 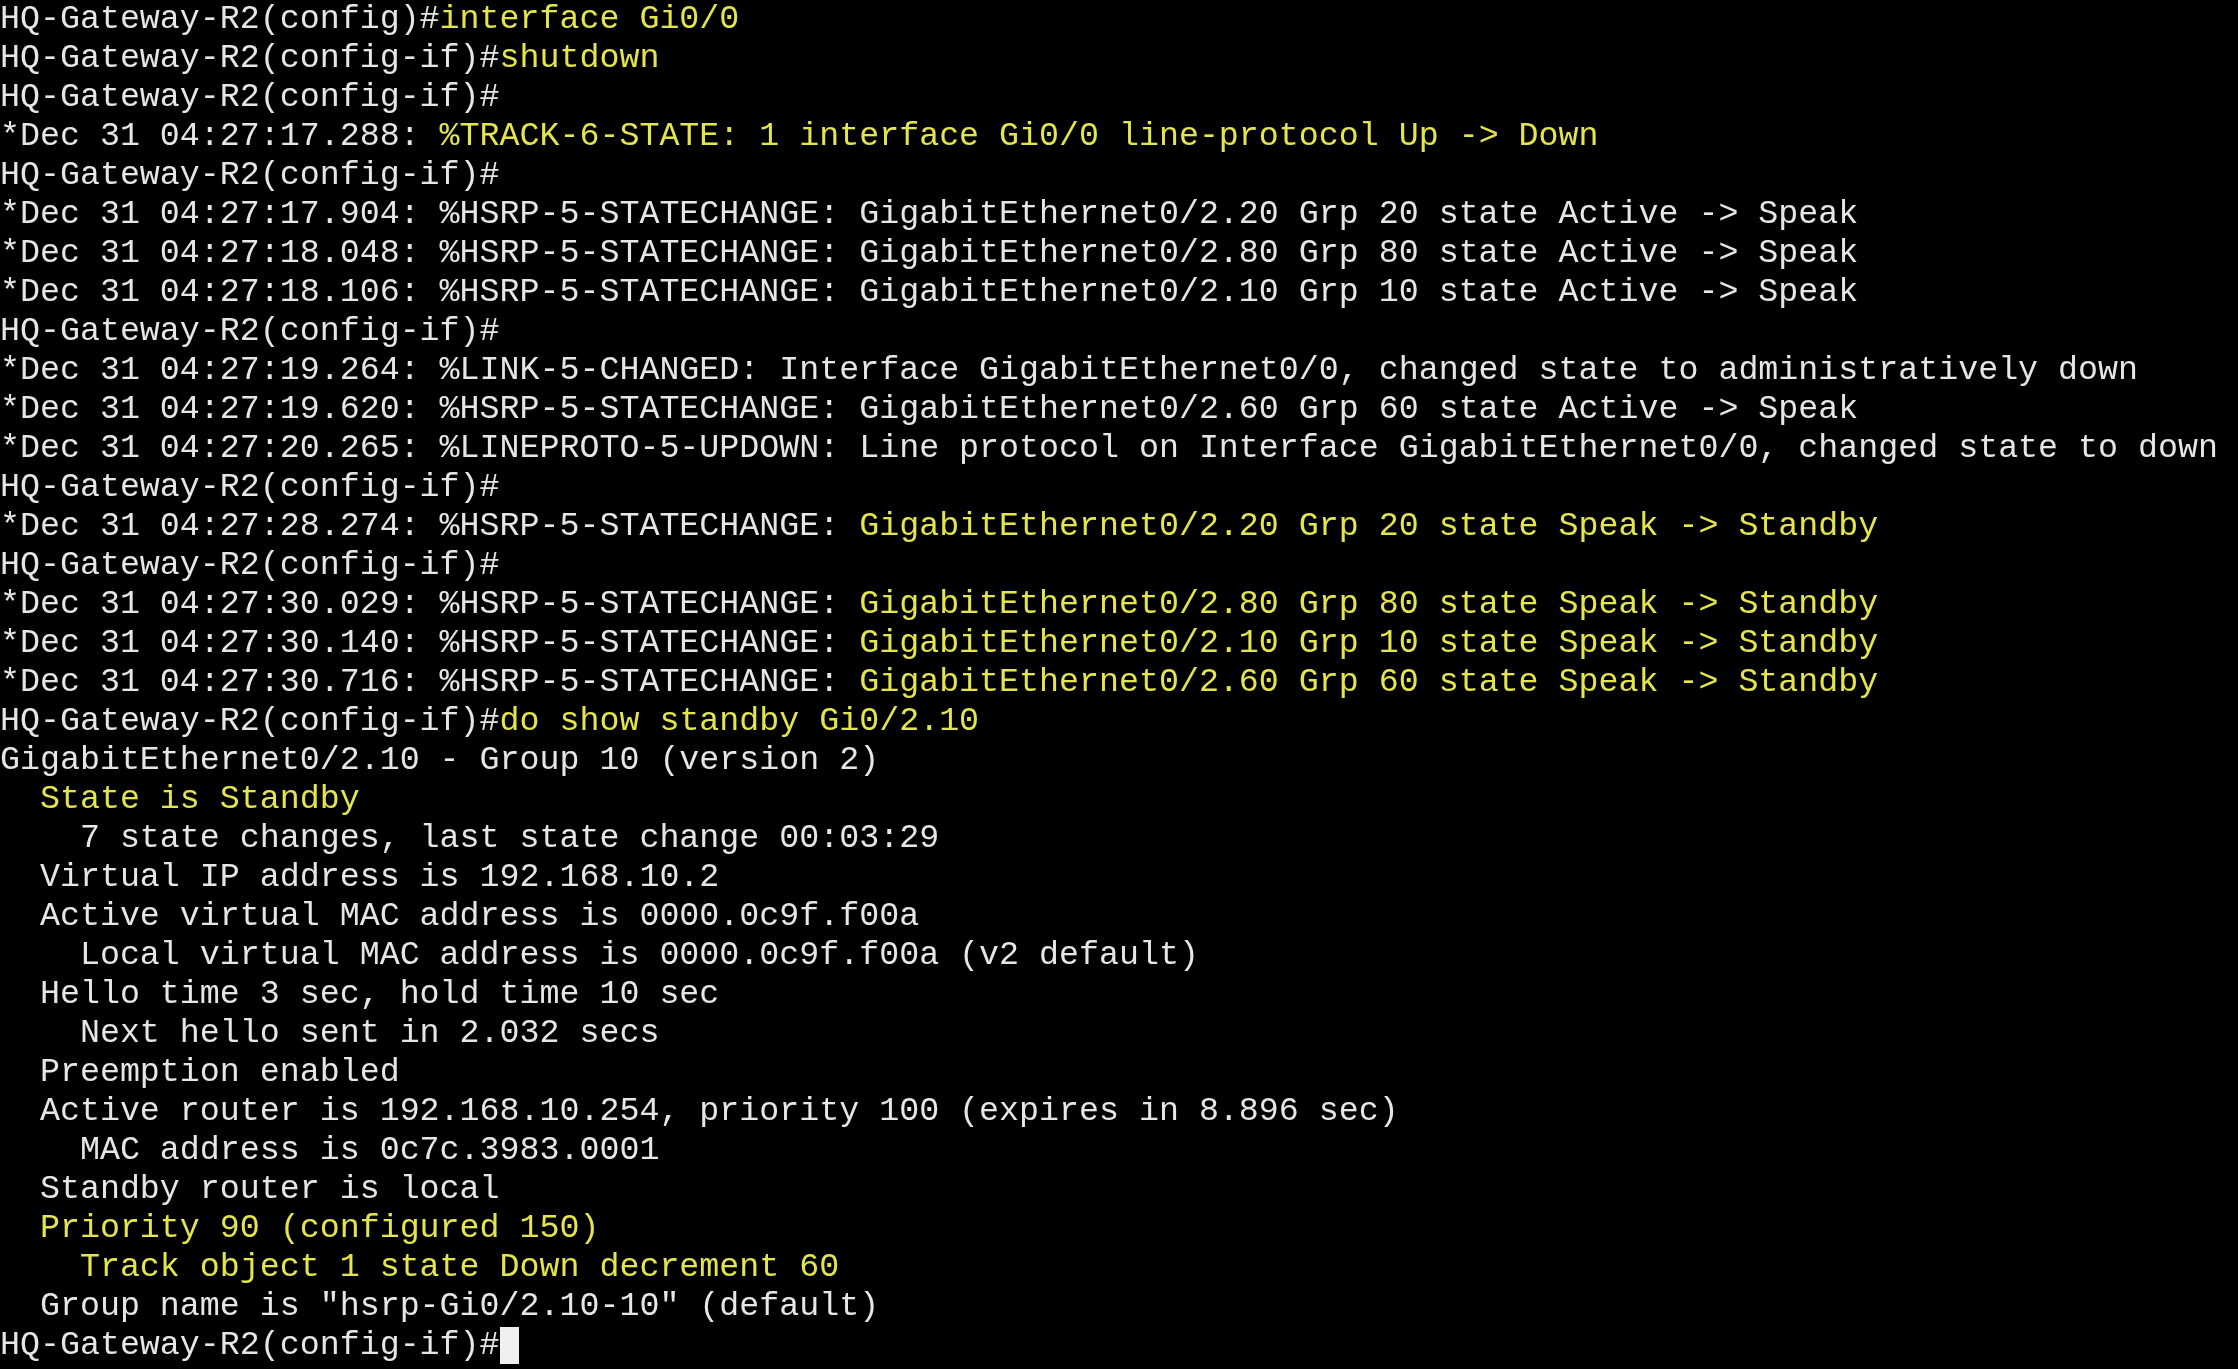 What do you see at coordinates (509, 838) in the screenshot?
I see `terminal-text: 7 state changes, last state change 00:03:29` at bounding box center [509, 838].